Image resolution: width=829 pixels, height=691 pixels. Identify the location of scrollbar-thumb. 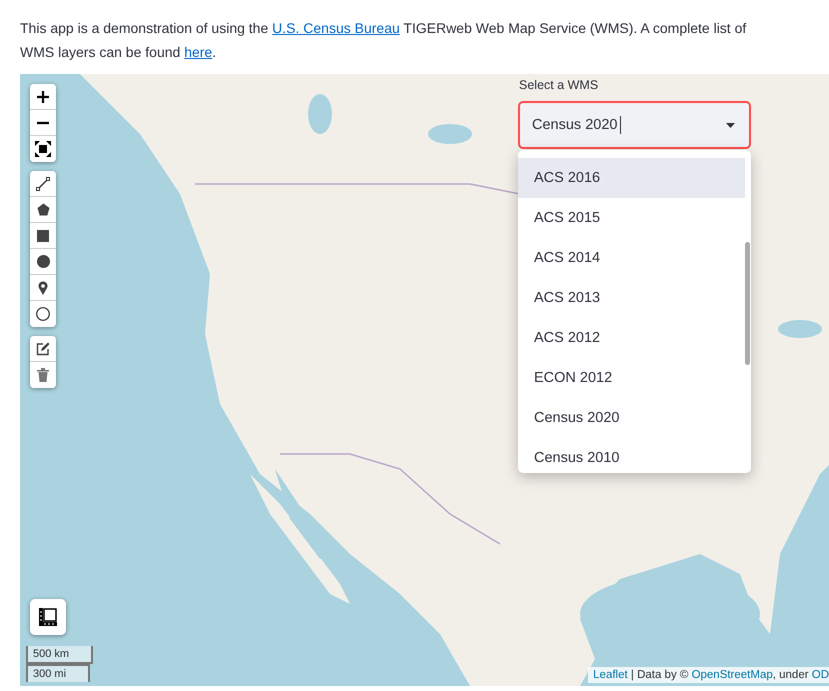
(747, 303).